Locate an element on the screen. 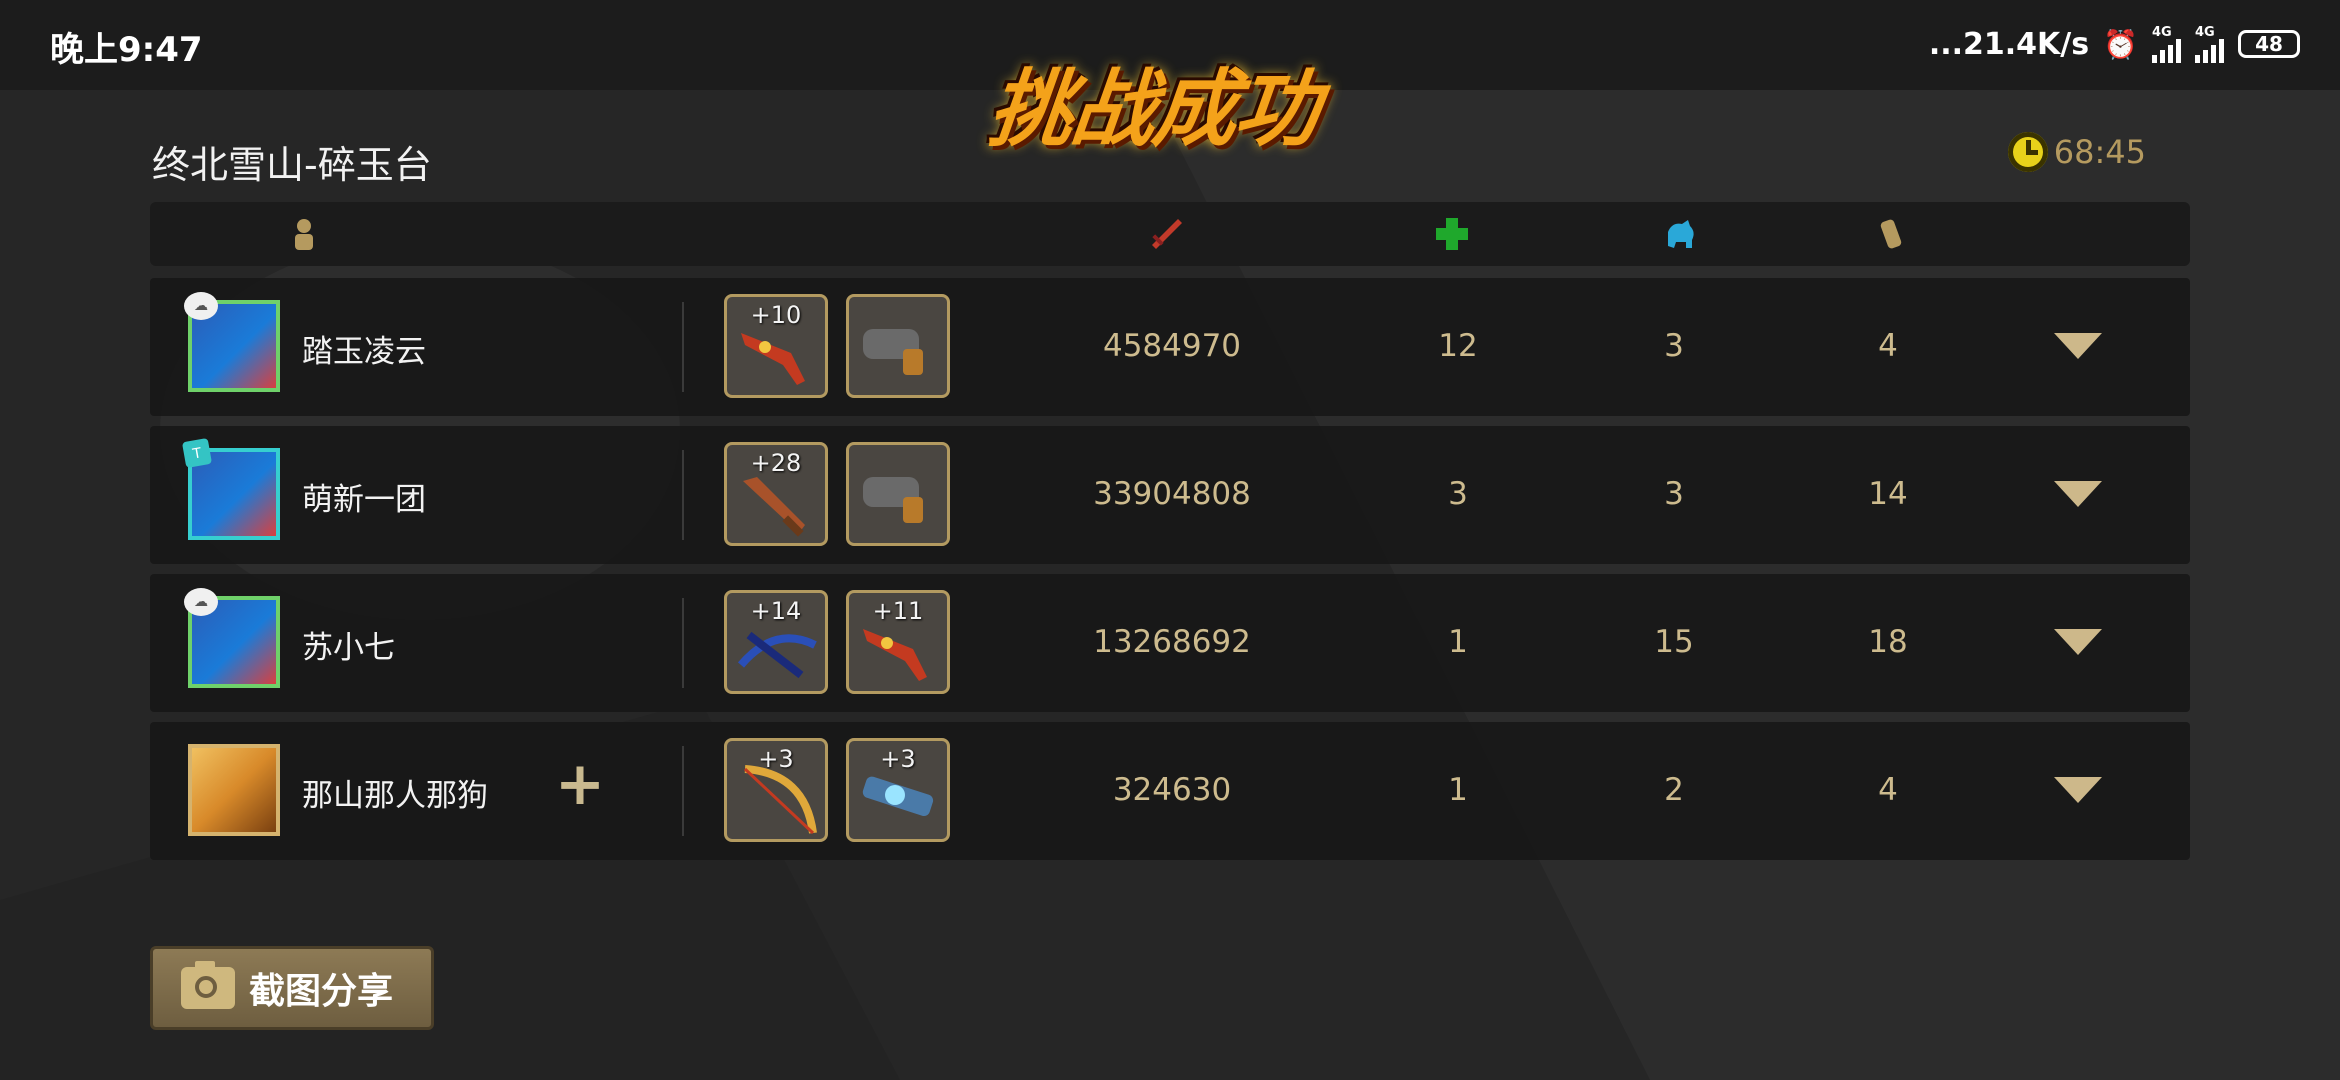 The height and width of the screenshot is (1080, 2340). weapon-slot: +10 is located at coordinates (776, 346).